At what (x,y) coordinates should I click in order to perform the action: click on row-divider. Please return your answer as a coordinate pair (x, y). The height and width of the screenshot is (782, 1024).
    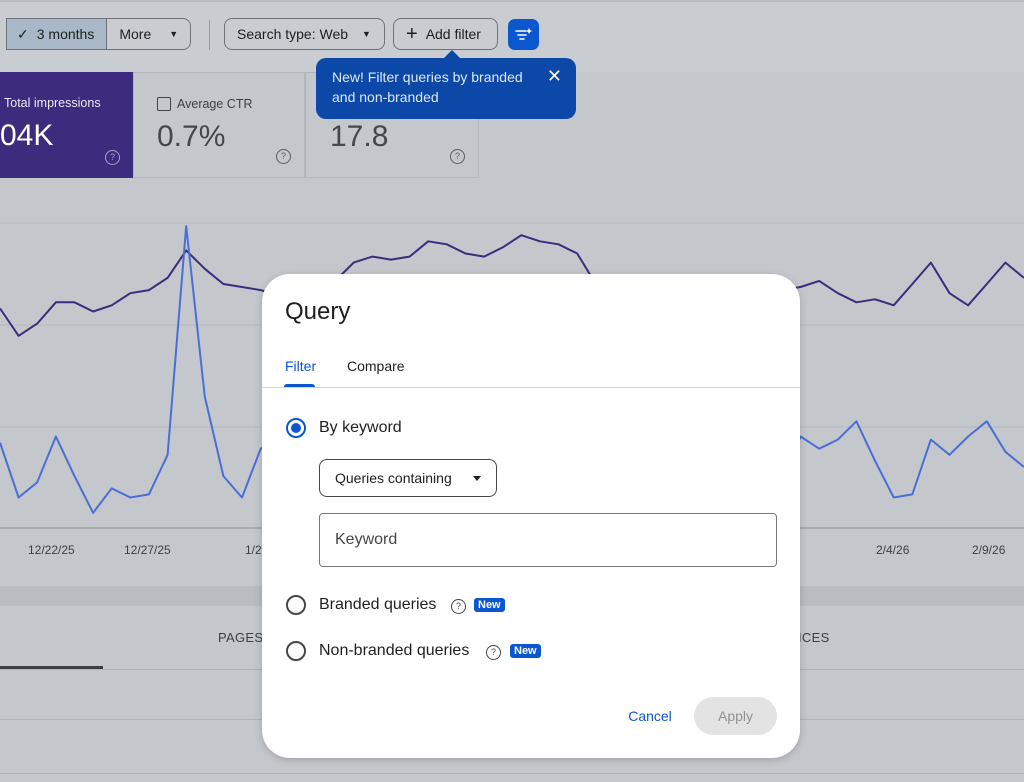
    Looking at the image, I should click on (512, 773).